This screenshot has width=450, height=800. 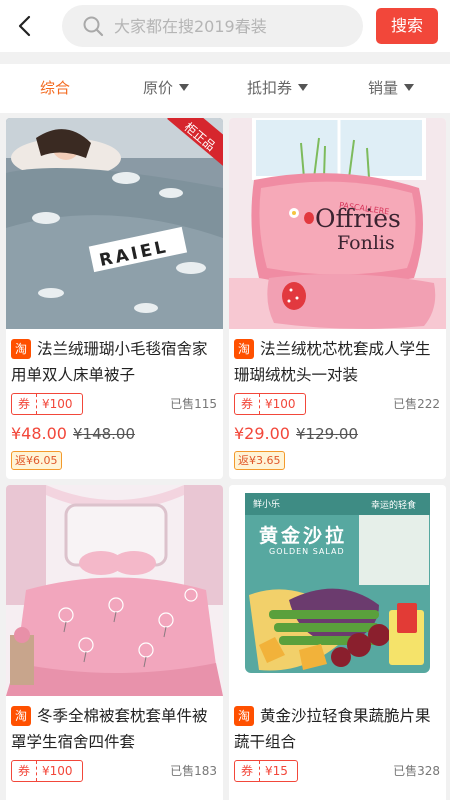 What do you see at coordinates (307, 551) in the screenshot?
I see `image-sub-text: GOLDEN SALAD` at bounding box center [307, 551].